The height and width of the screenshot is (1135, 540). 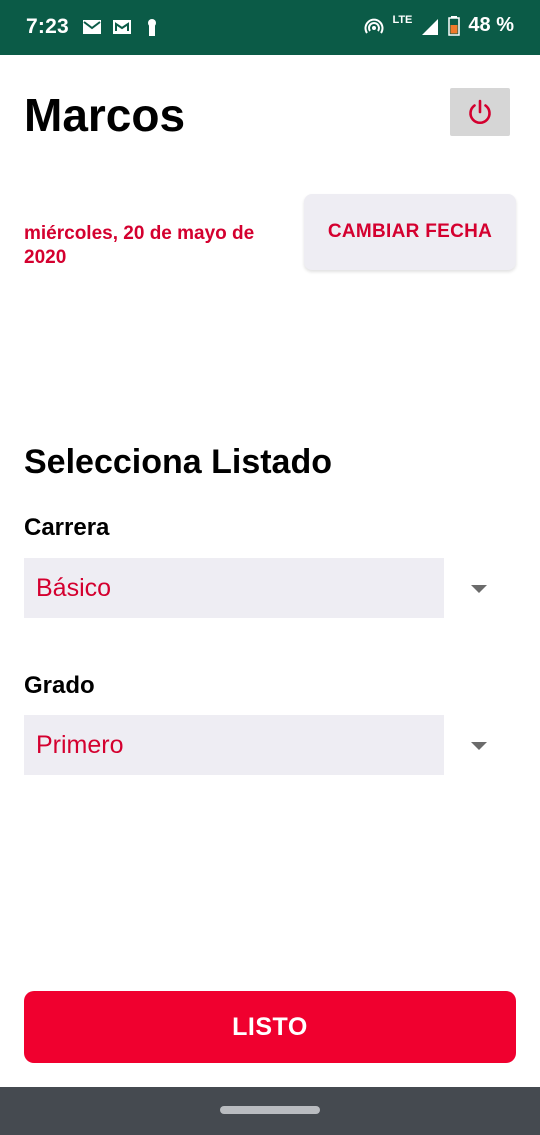 What do you see at coordinates (479, 589) in the screenshot?
I see `career-dropdown-arrow-icon` at bounding box center [479, 589].